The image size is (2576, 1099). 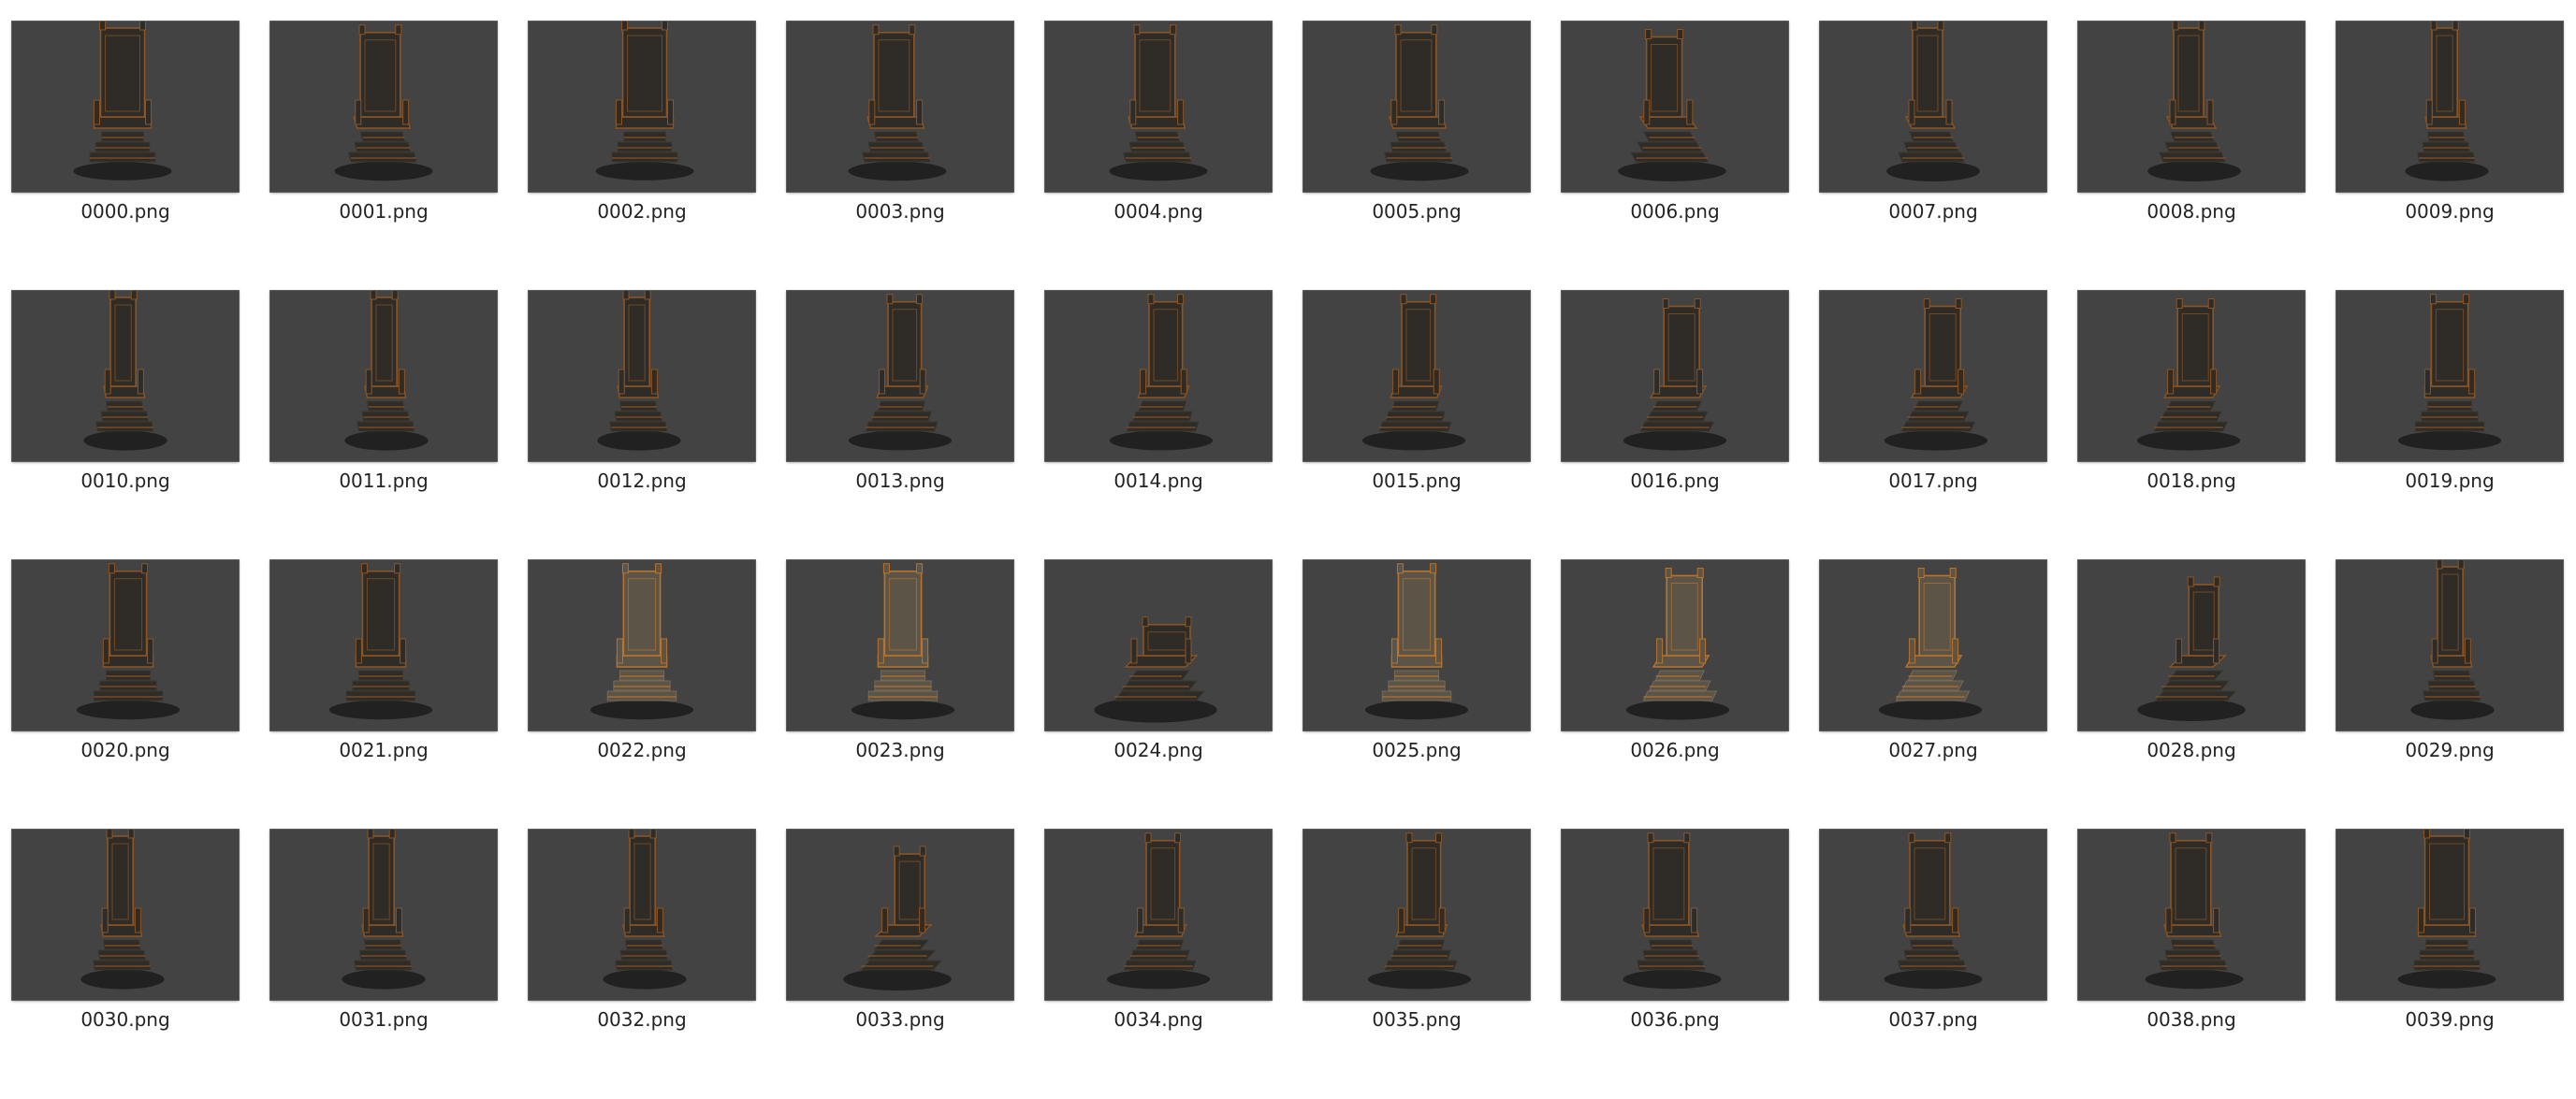 I want to click on file-name-label: 0034.png, so click(x=1158, y=1019).